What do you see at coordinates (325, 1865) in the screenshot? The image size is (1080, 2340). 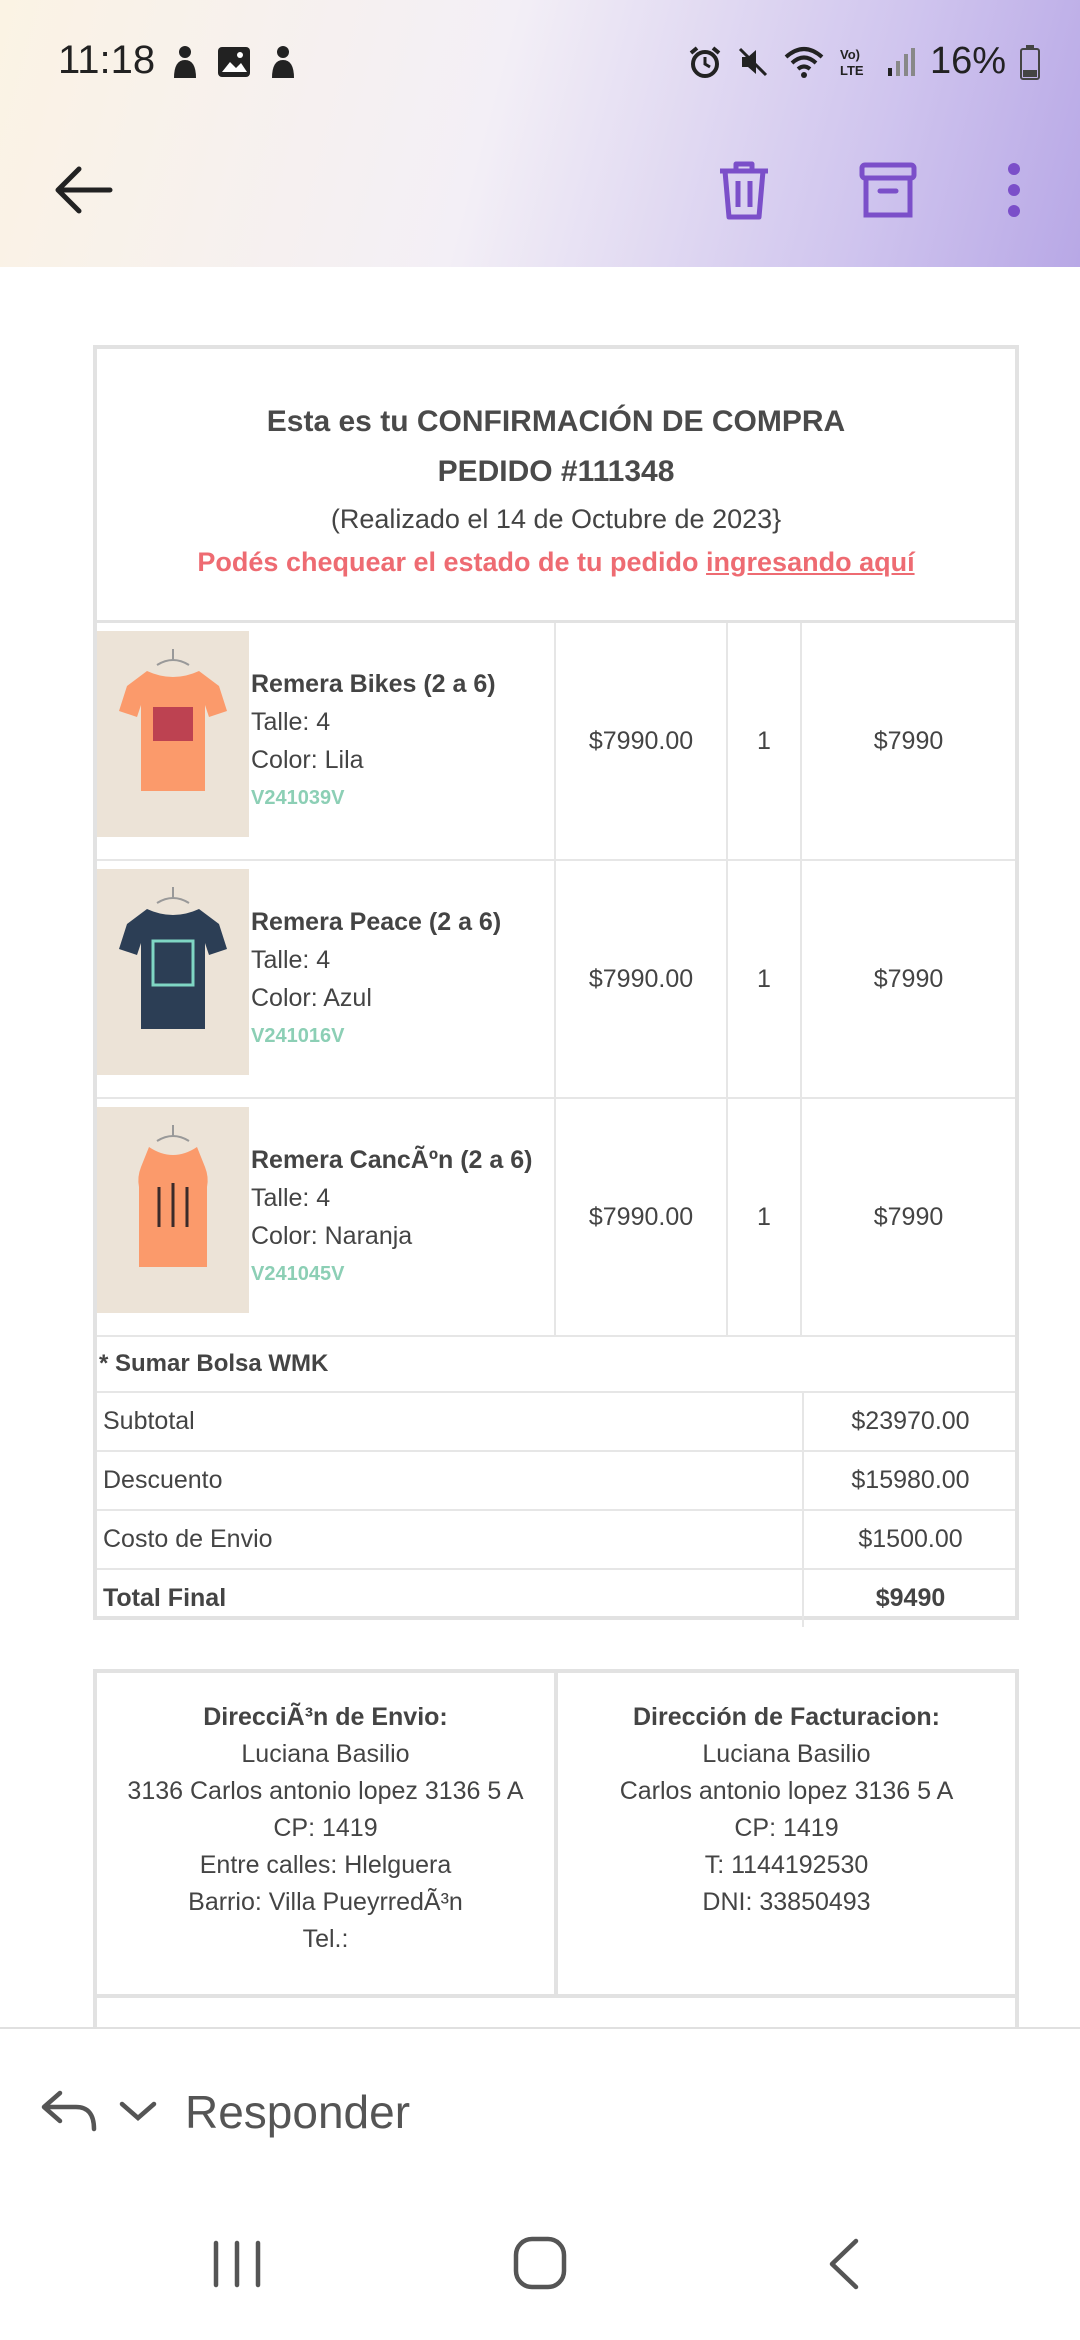 I see `shipping-between-streets: Entre calles: Hlelguera` at bounding box center [325, 1865].